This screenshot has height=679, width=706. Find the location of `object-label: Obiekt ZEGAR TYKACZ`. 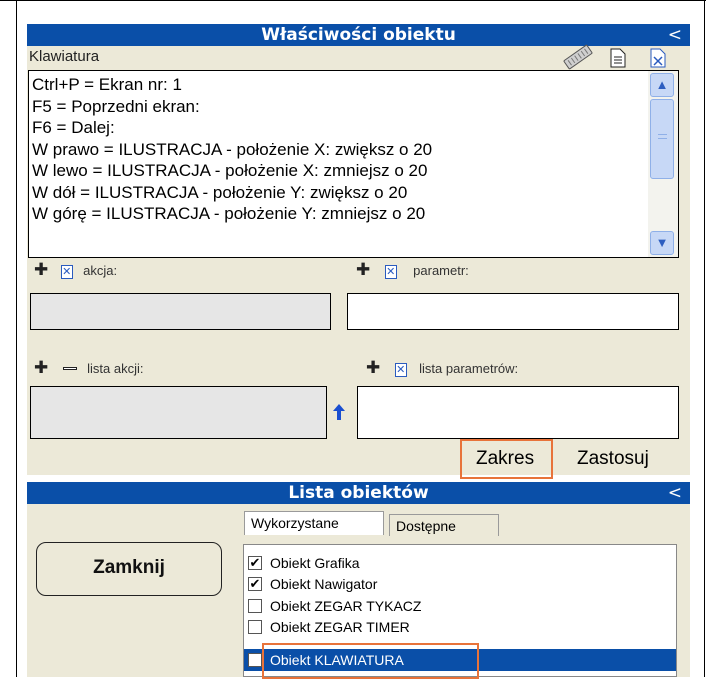

object-label: Obiekt ZEGAR TYKACZ is located at coordinates (346, 606).